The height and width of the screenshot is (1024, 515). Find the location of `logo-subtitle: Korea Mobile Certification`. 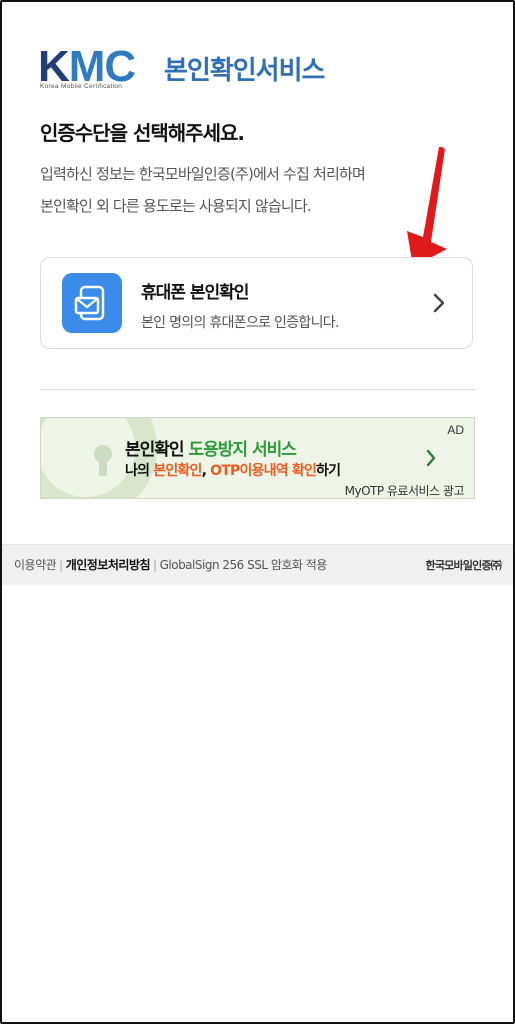

logo-subtitle: Korea Mobile Certification is located at coordinates (81, 86).